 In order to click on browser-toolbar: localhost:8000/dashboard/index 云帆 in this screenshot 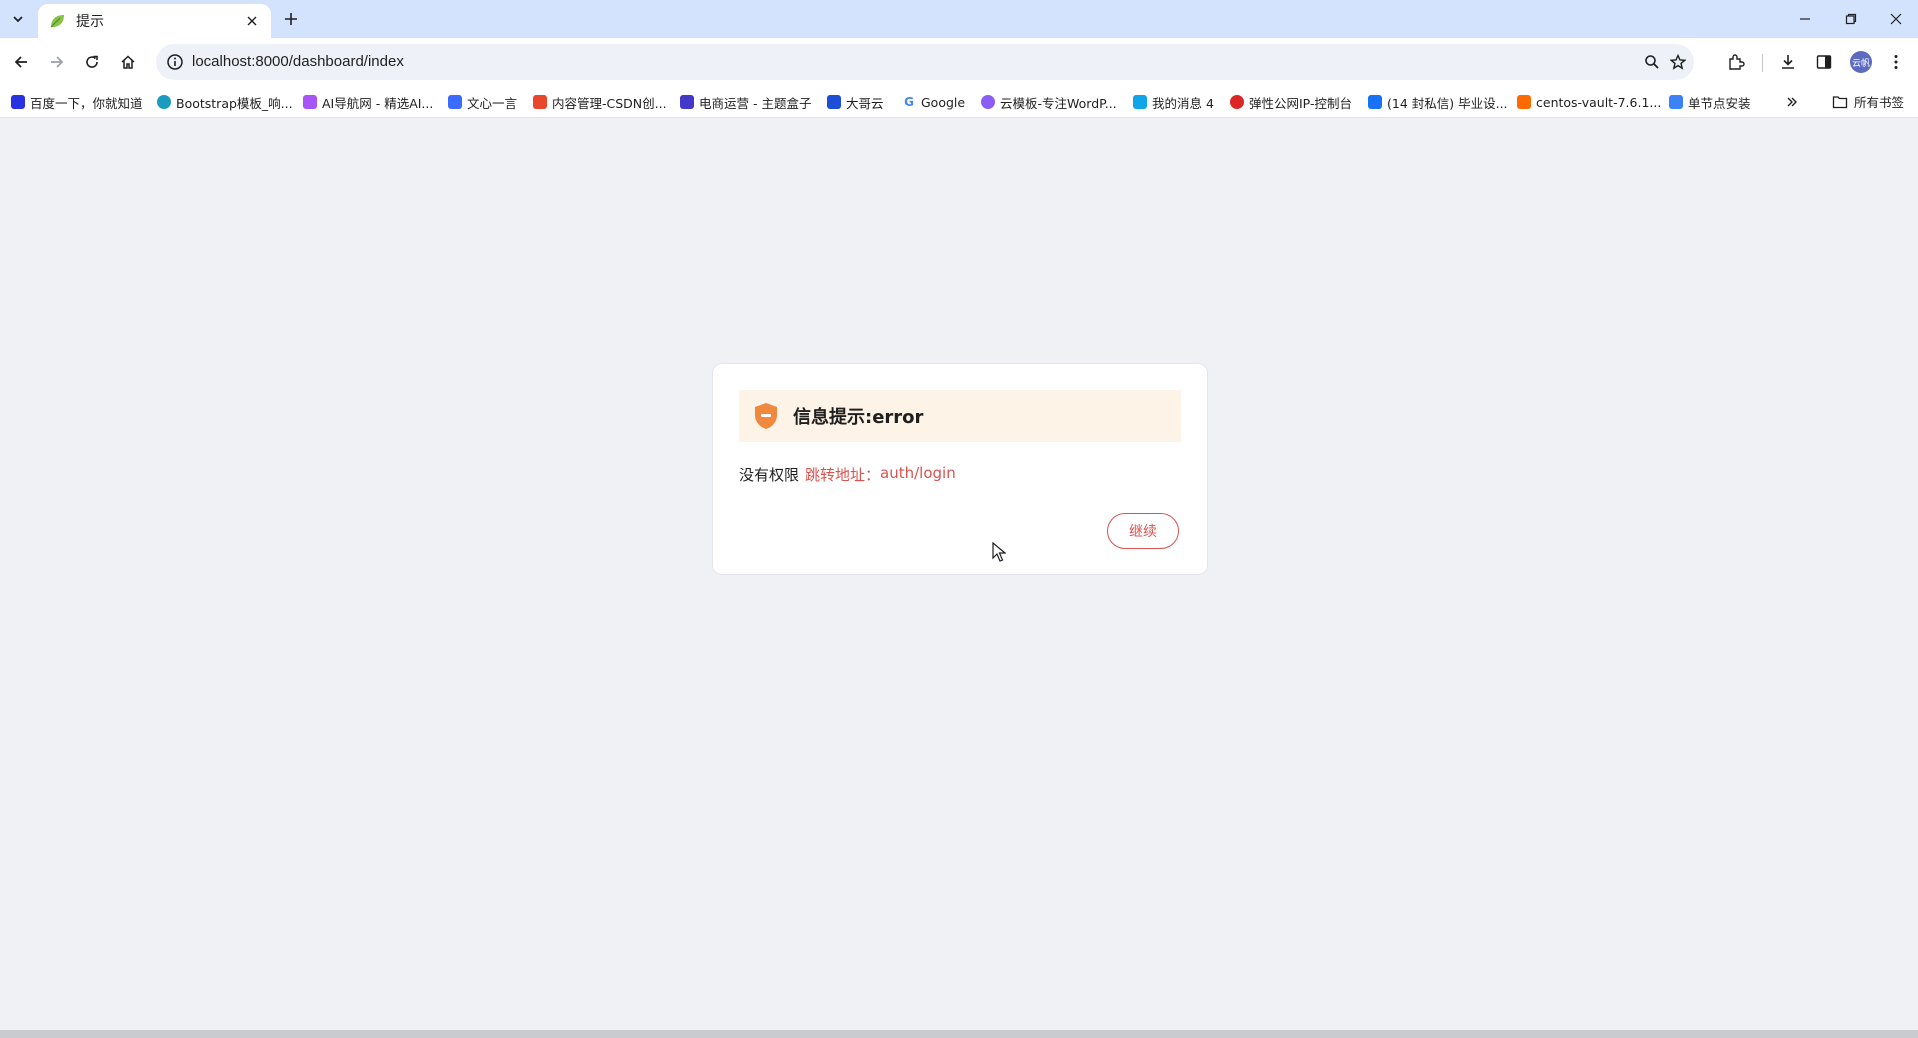, I will do `click(959, 62)`.